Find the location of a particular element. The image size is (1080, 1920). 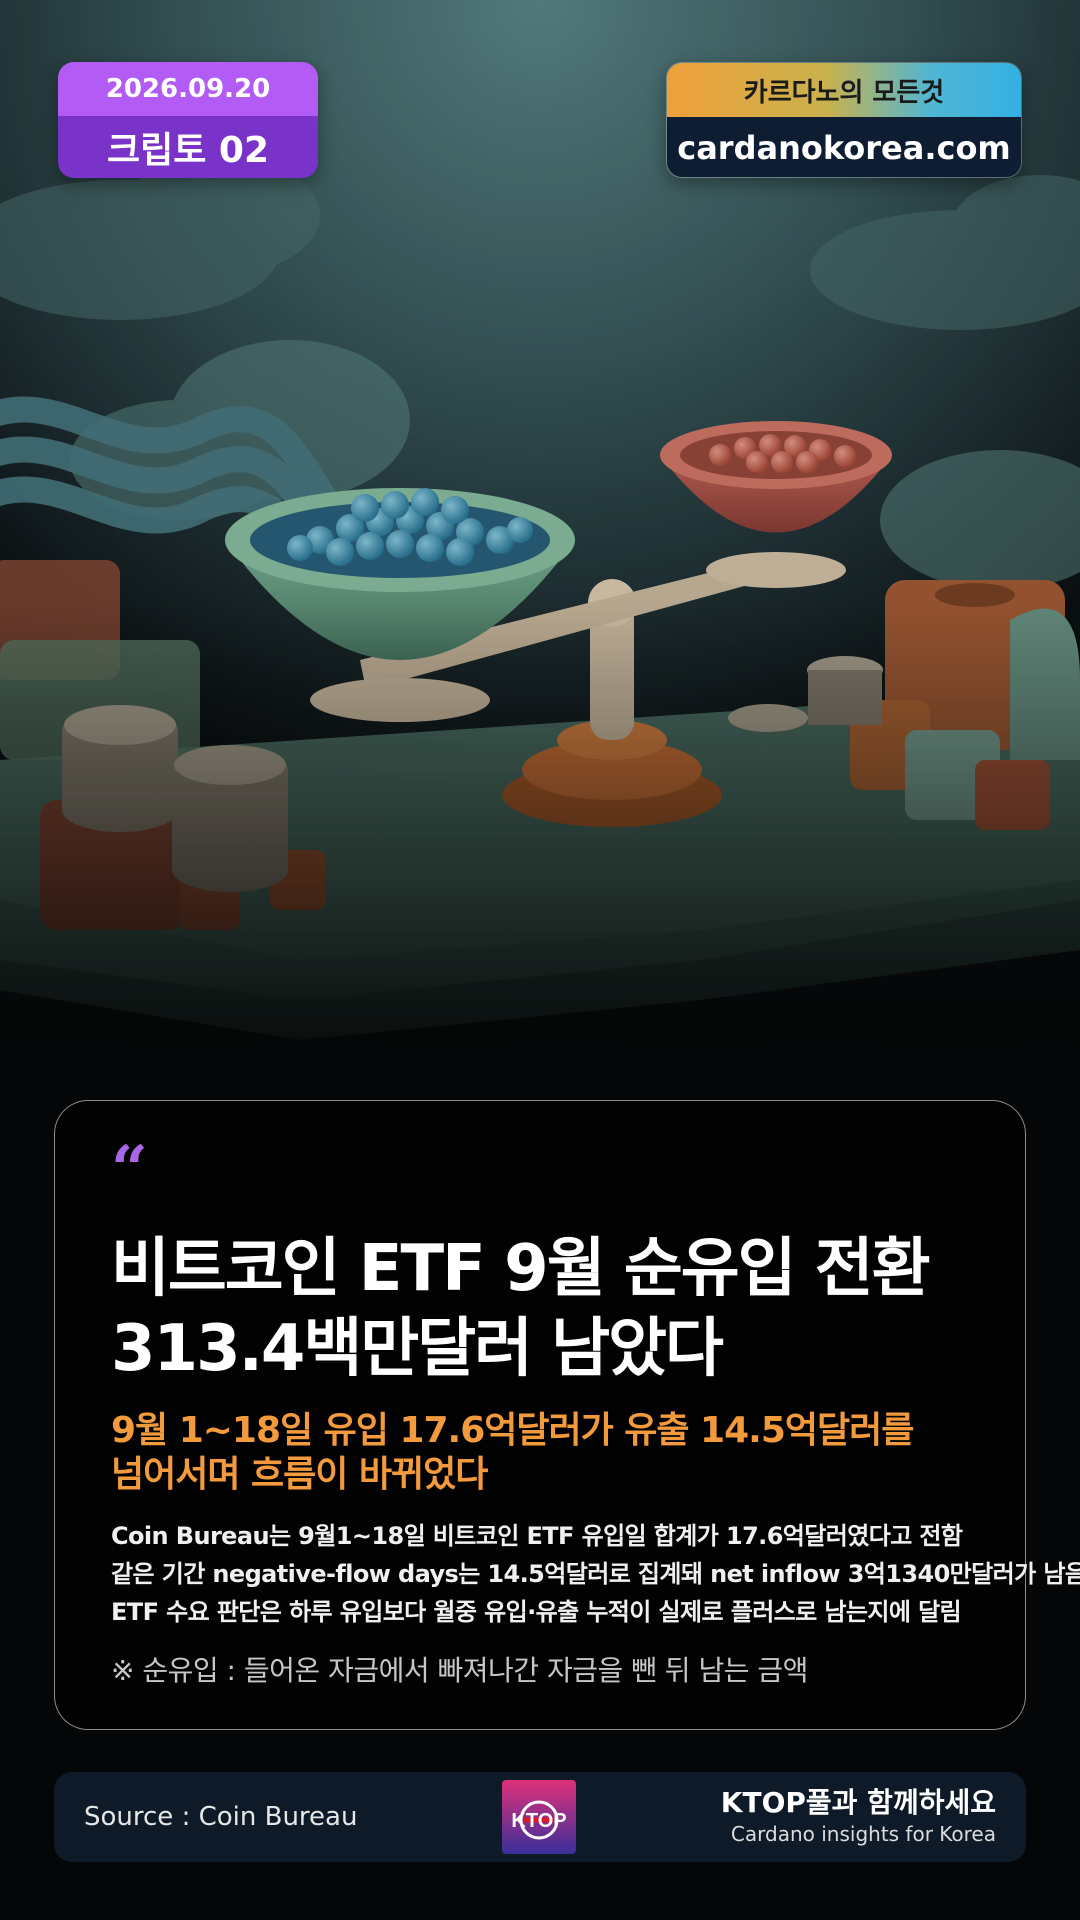

ktop-logo-icon: KTOP is located at coordinates (539, 1817).